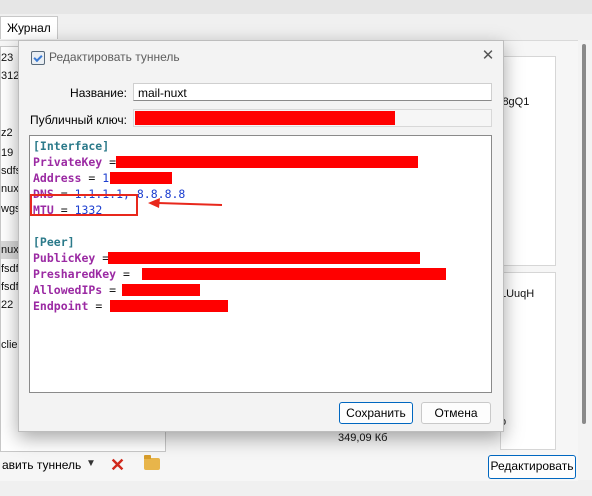 This screenshot has width=592, height=496. I want to click on peer-header: [Peer], so click(54, 242).